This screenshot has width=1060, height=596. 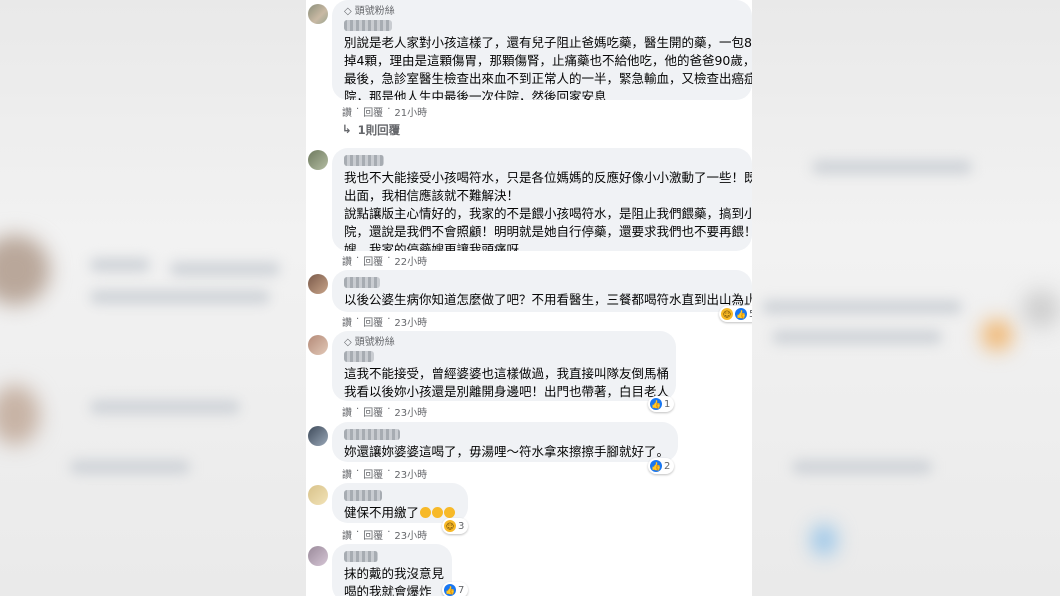 I want to click on reaction-count: 5, so click(x=750, y=314).